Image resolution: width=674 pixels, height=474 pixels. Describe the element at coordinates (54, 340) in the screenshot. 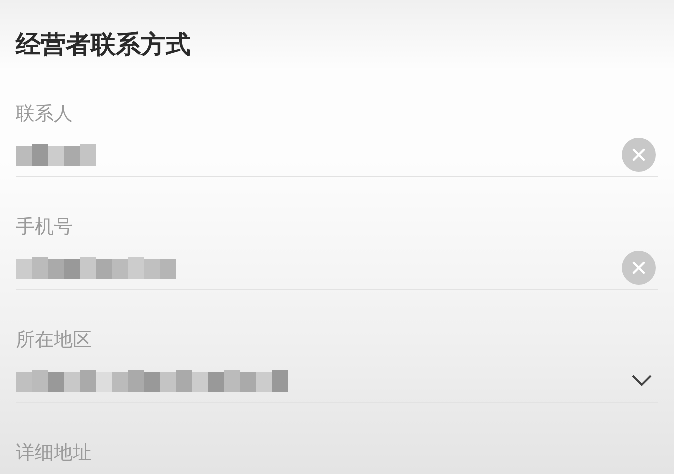

I see `field-label: 所在地区` at that location.